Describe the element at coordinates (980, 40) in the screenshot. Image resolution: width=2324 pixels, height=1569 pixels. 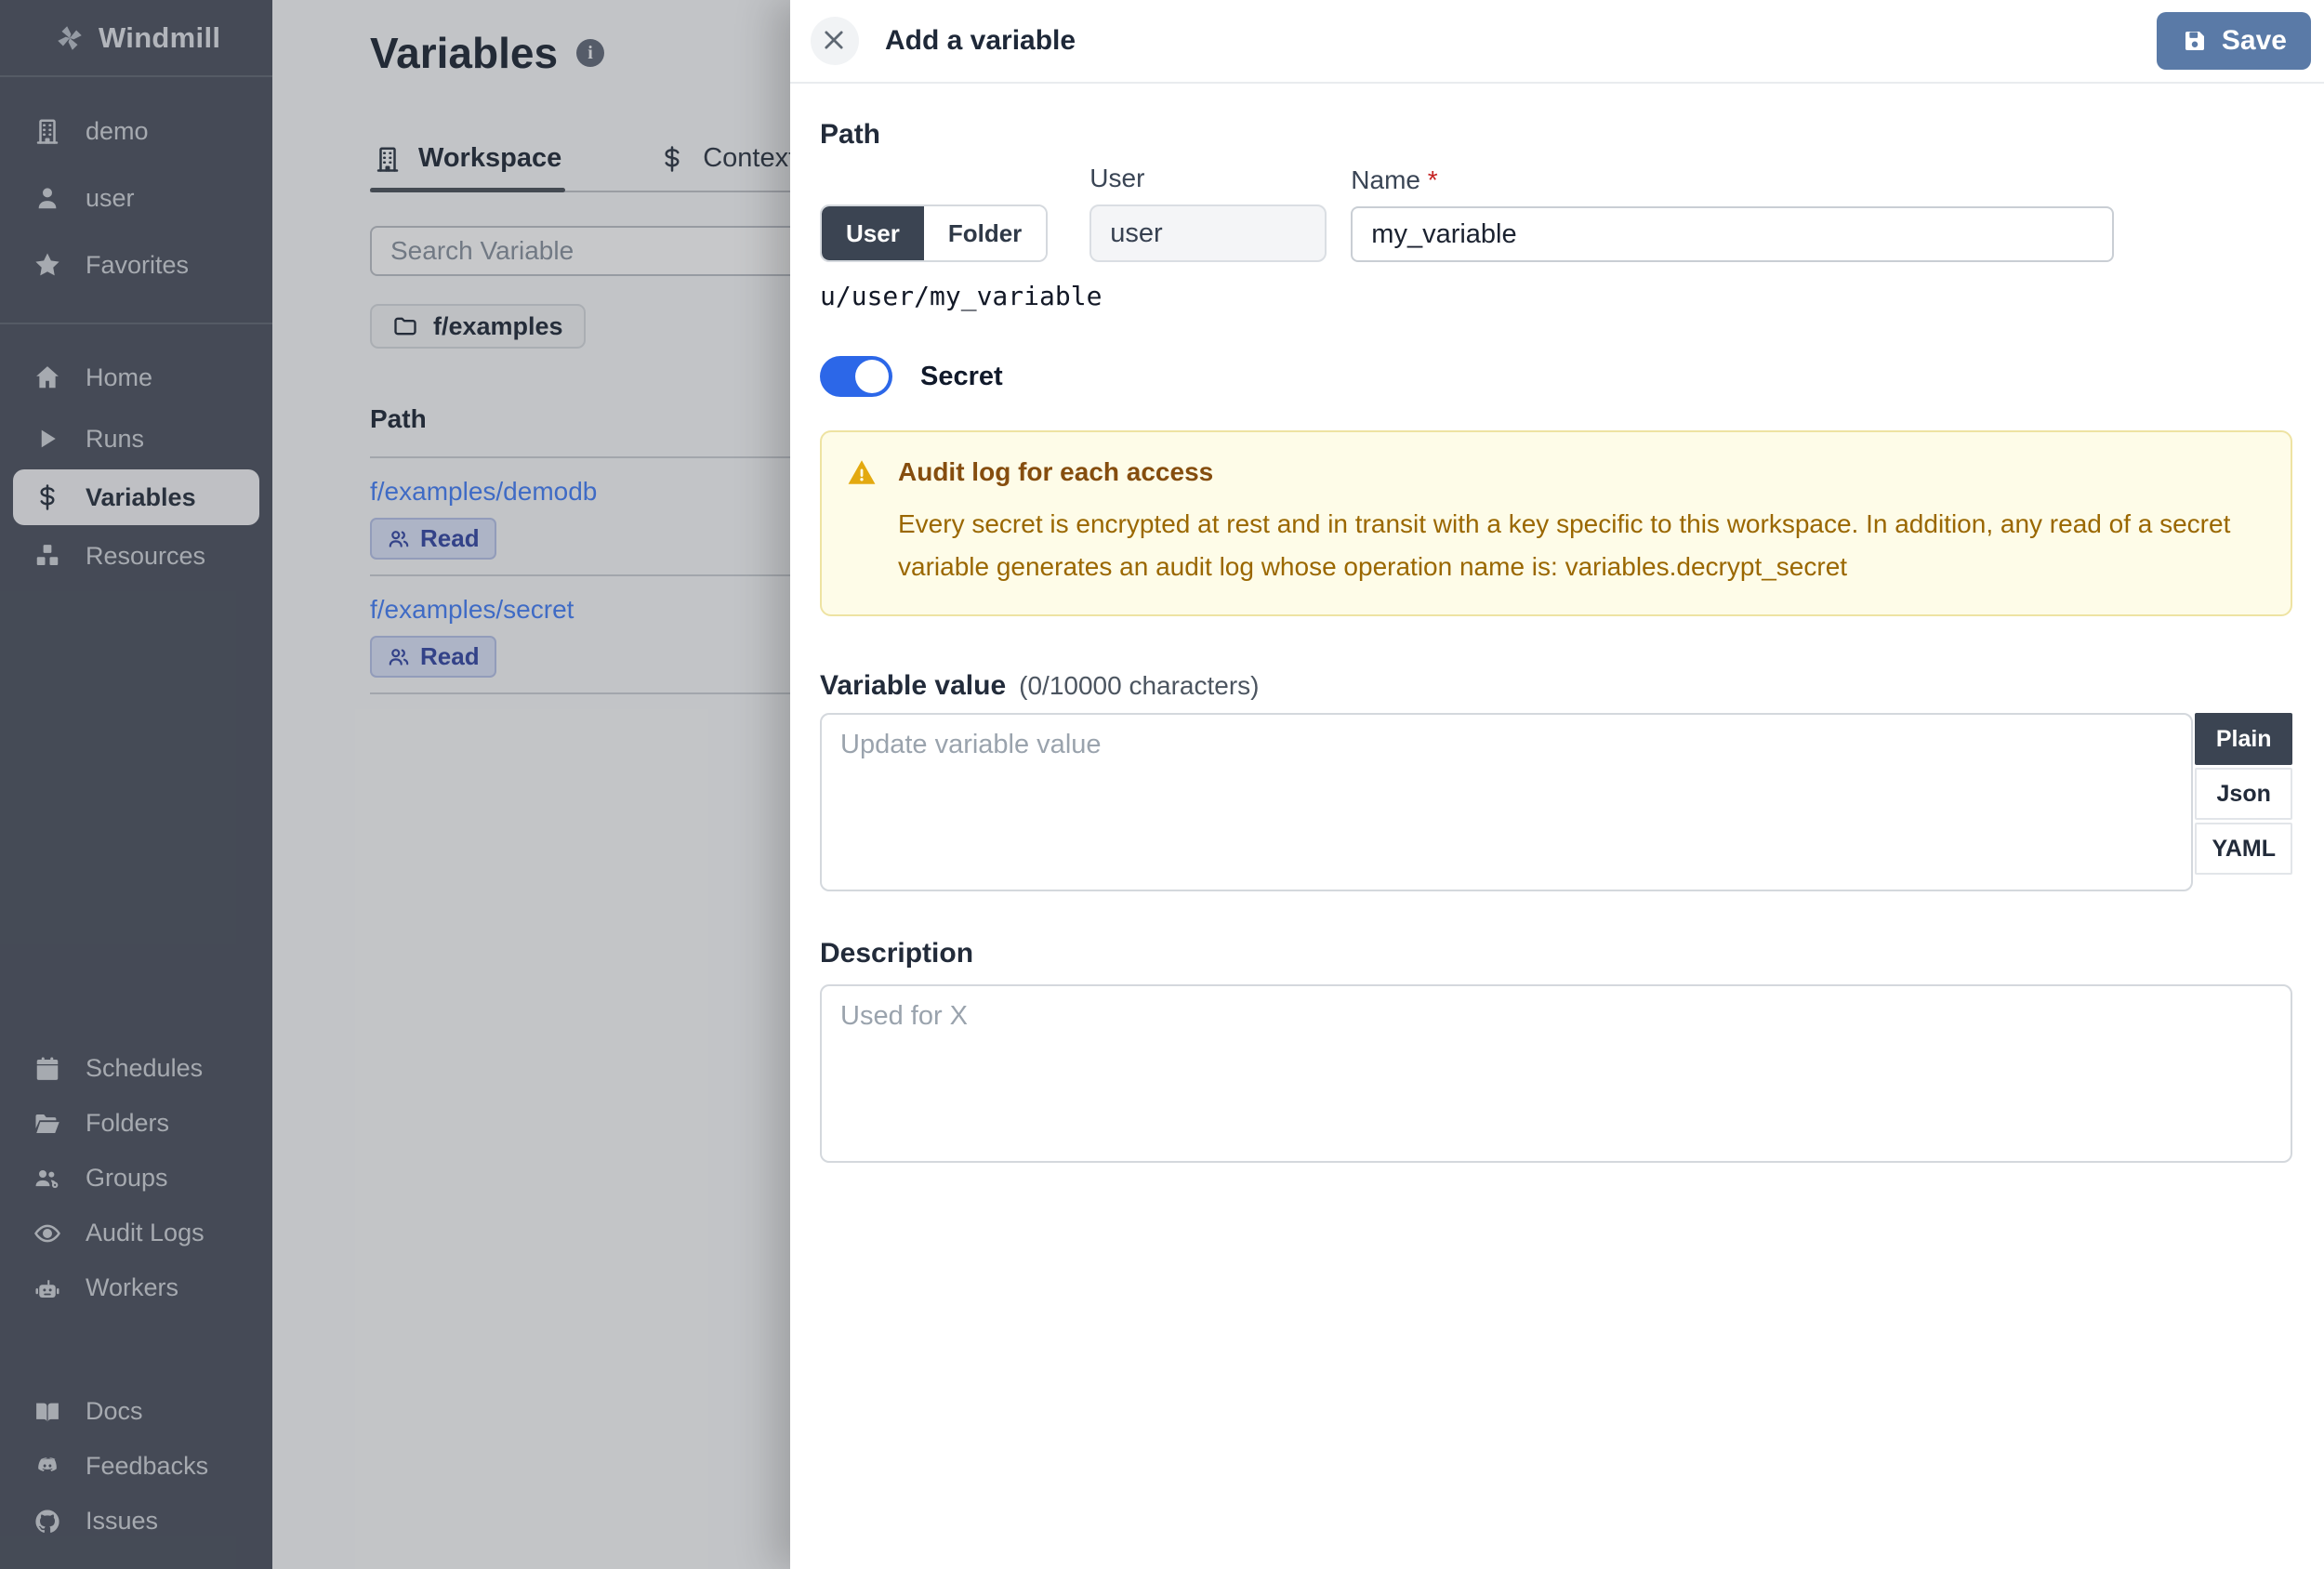
I see `drawer-title: Add a variable` at that location.